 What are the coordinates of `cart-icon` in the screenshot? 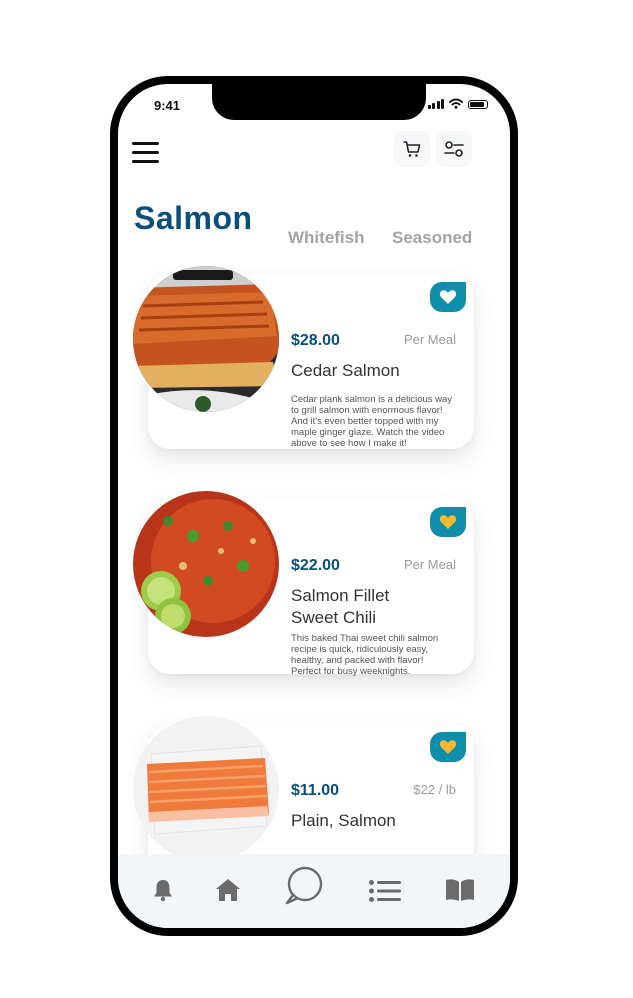 It's located at (412, 149).